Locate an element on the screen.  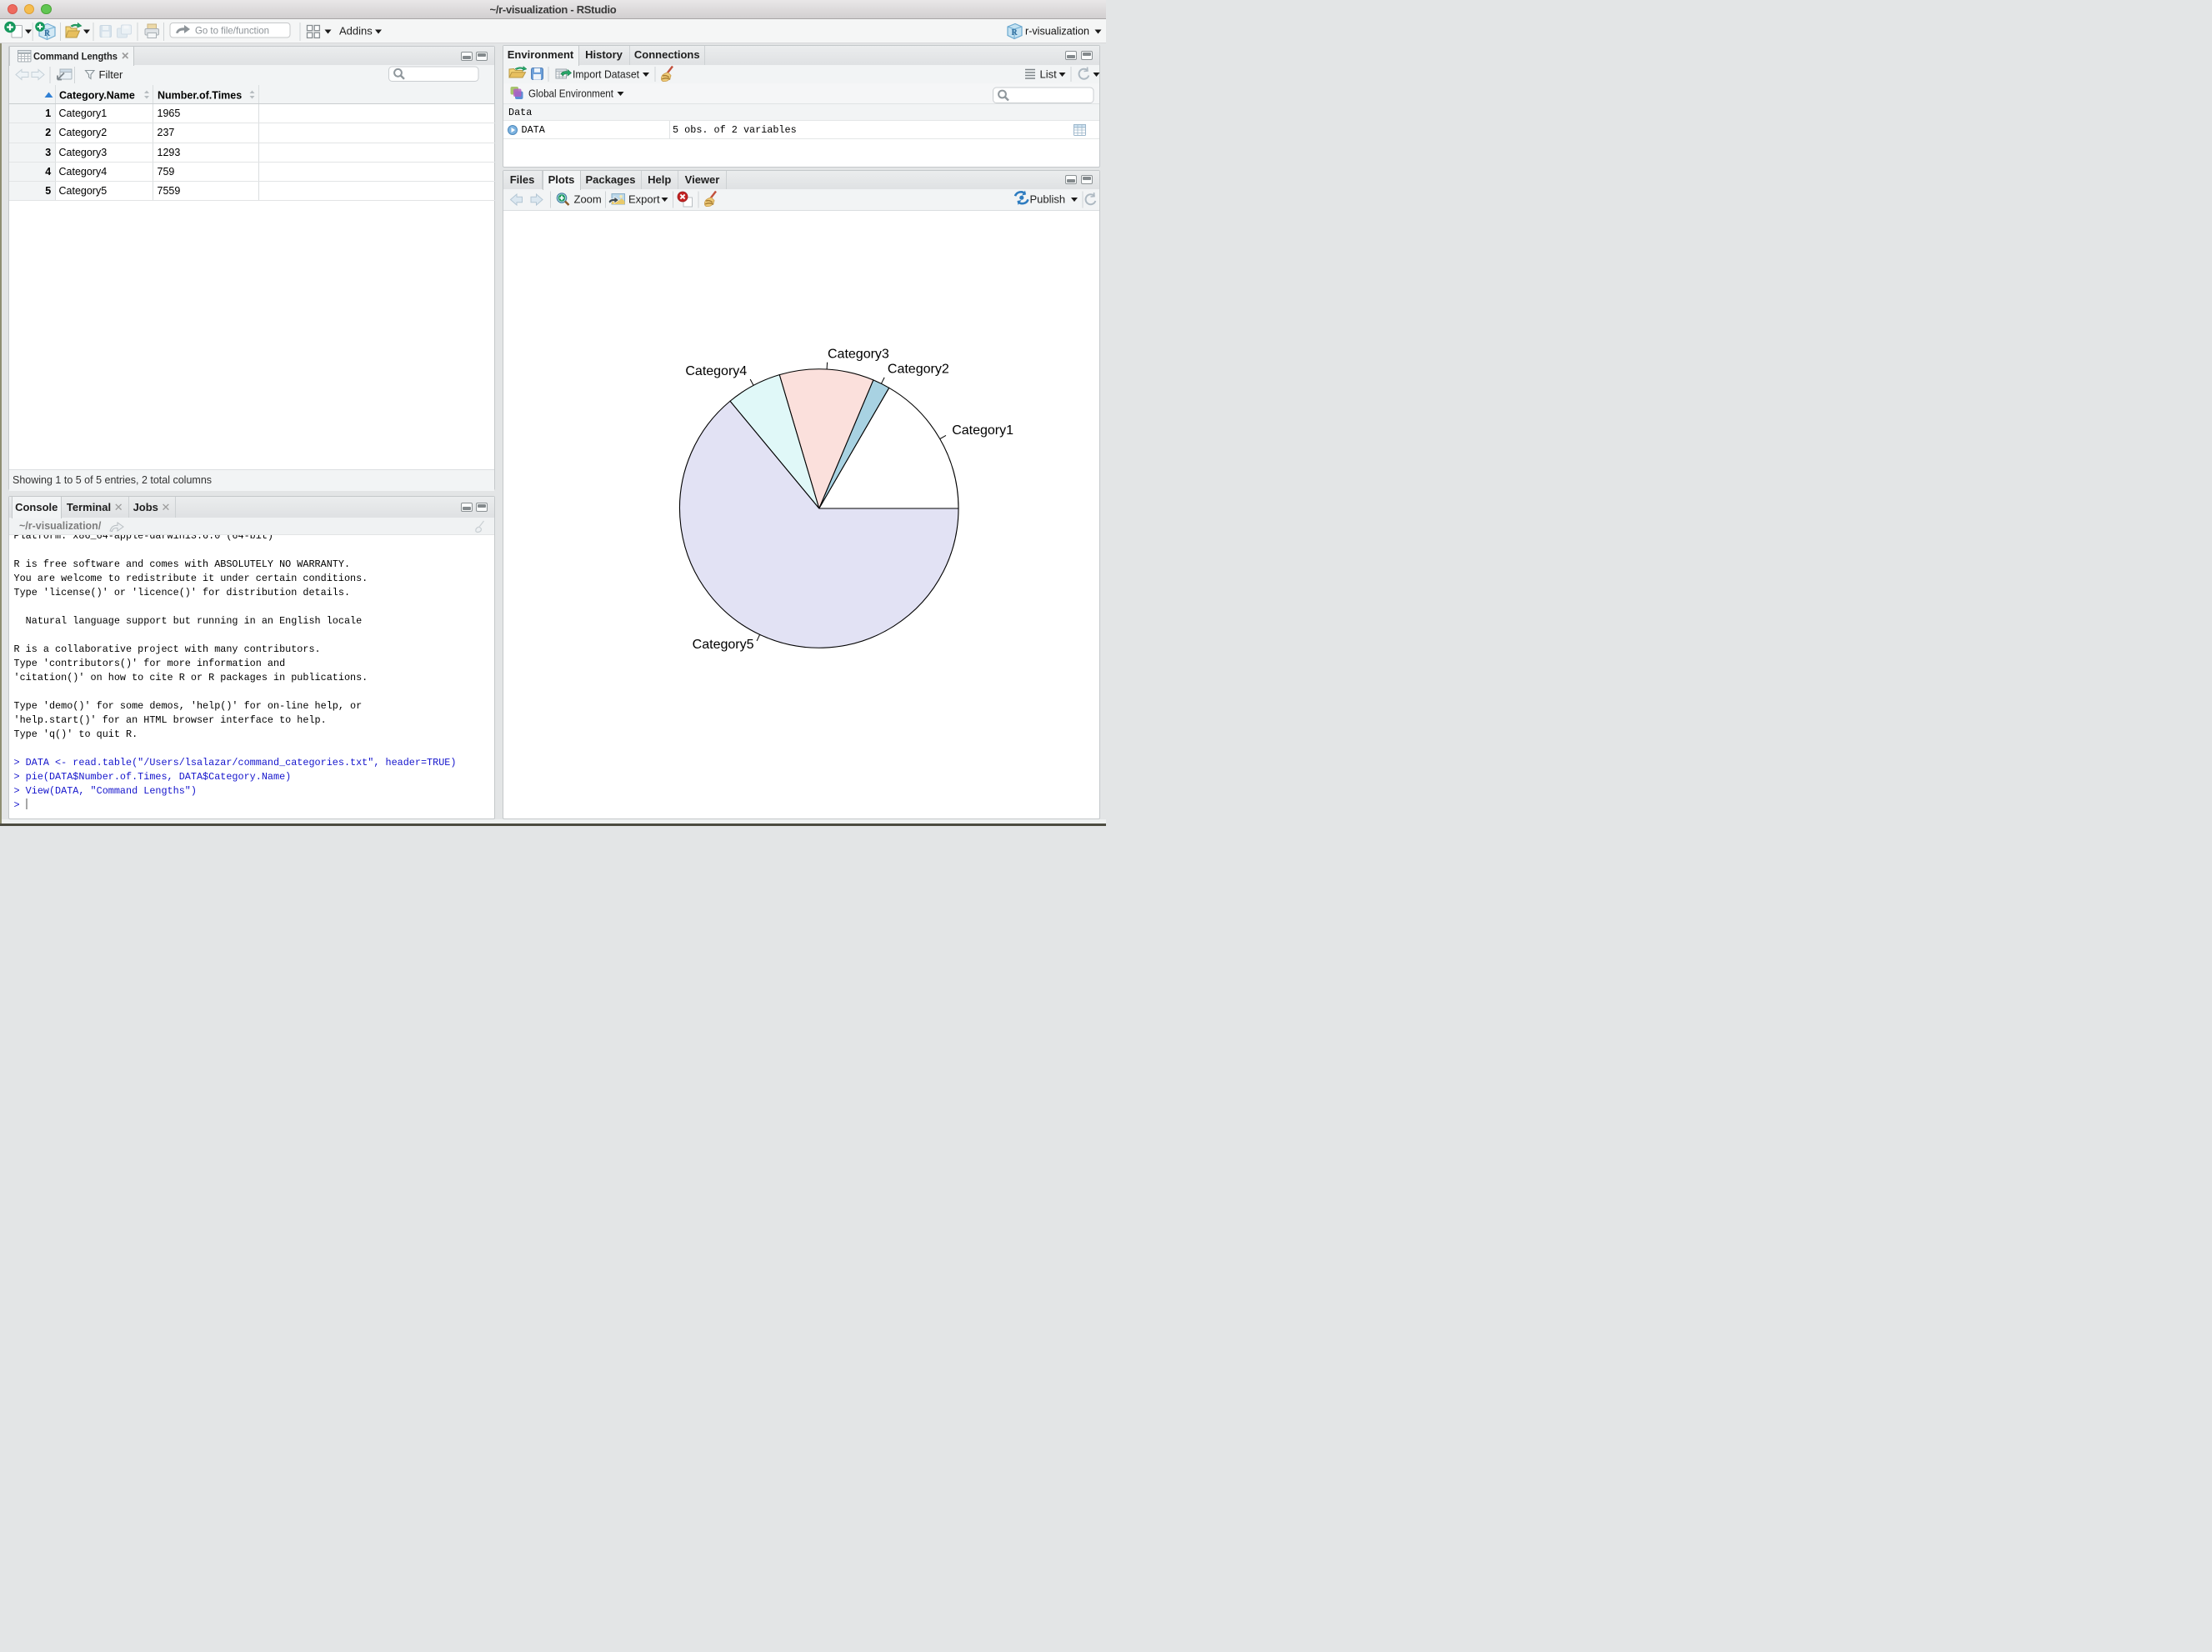
svg-text: List is located at coordinates (1048, 74).